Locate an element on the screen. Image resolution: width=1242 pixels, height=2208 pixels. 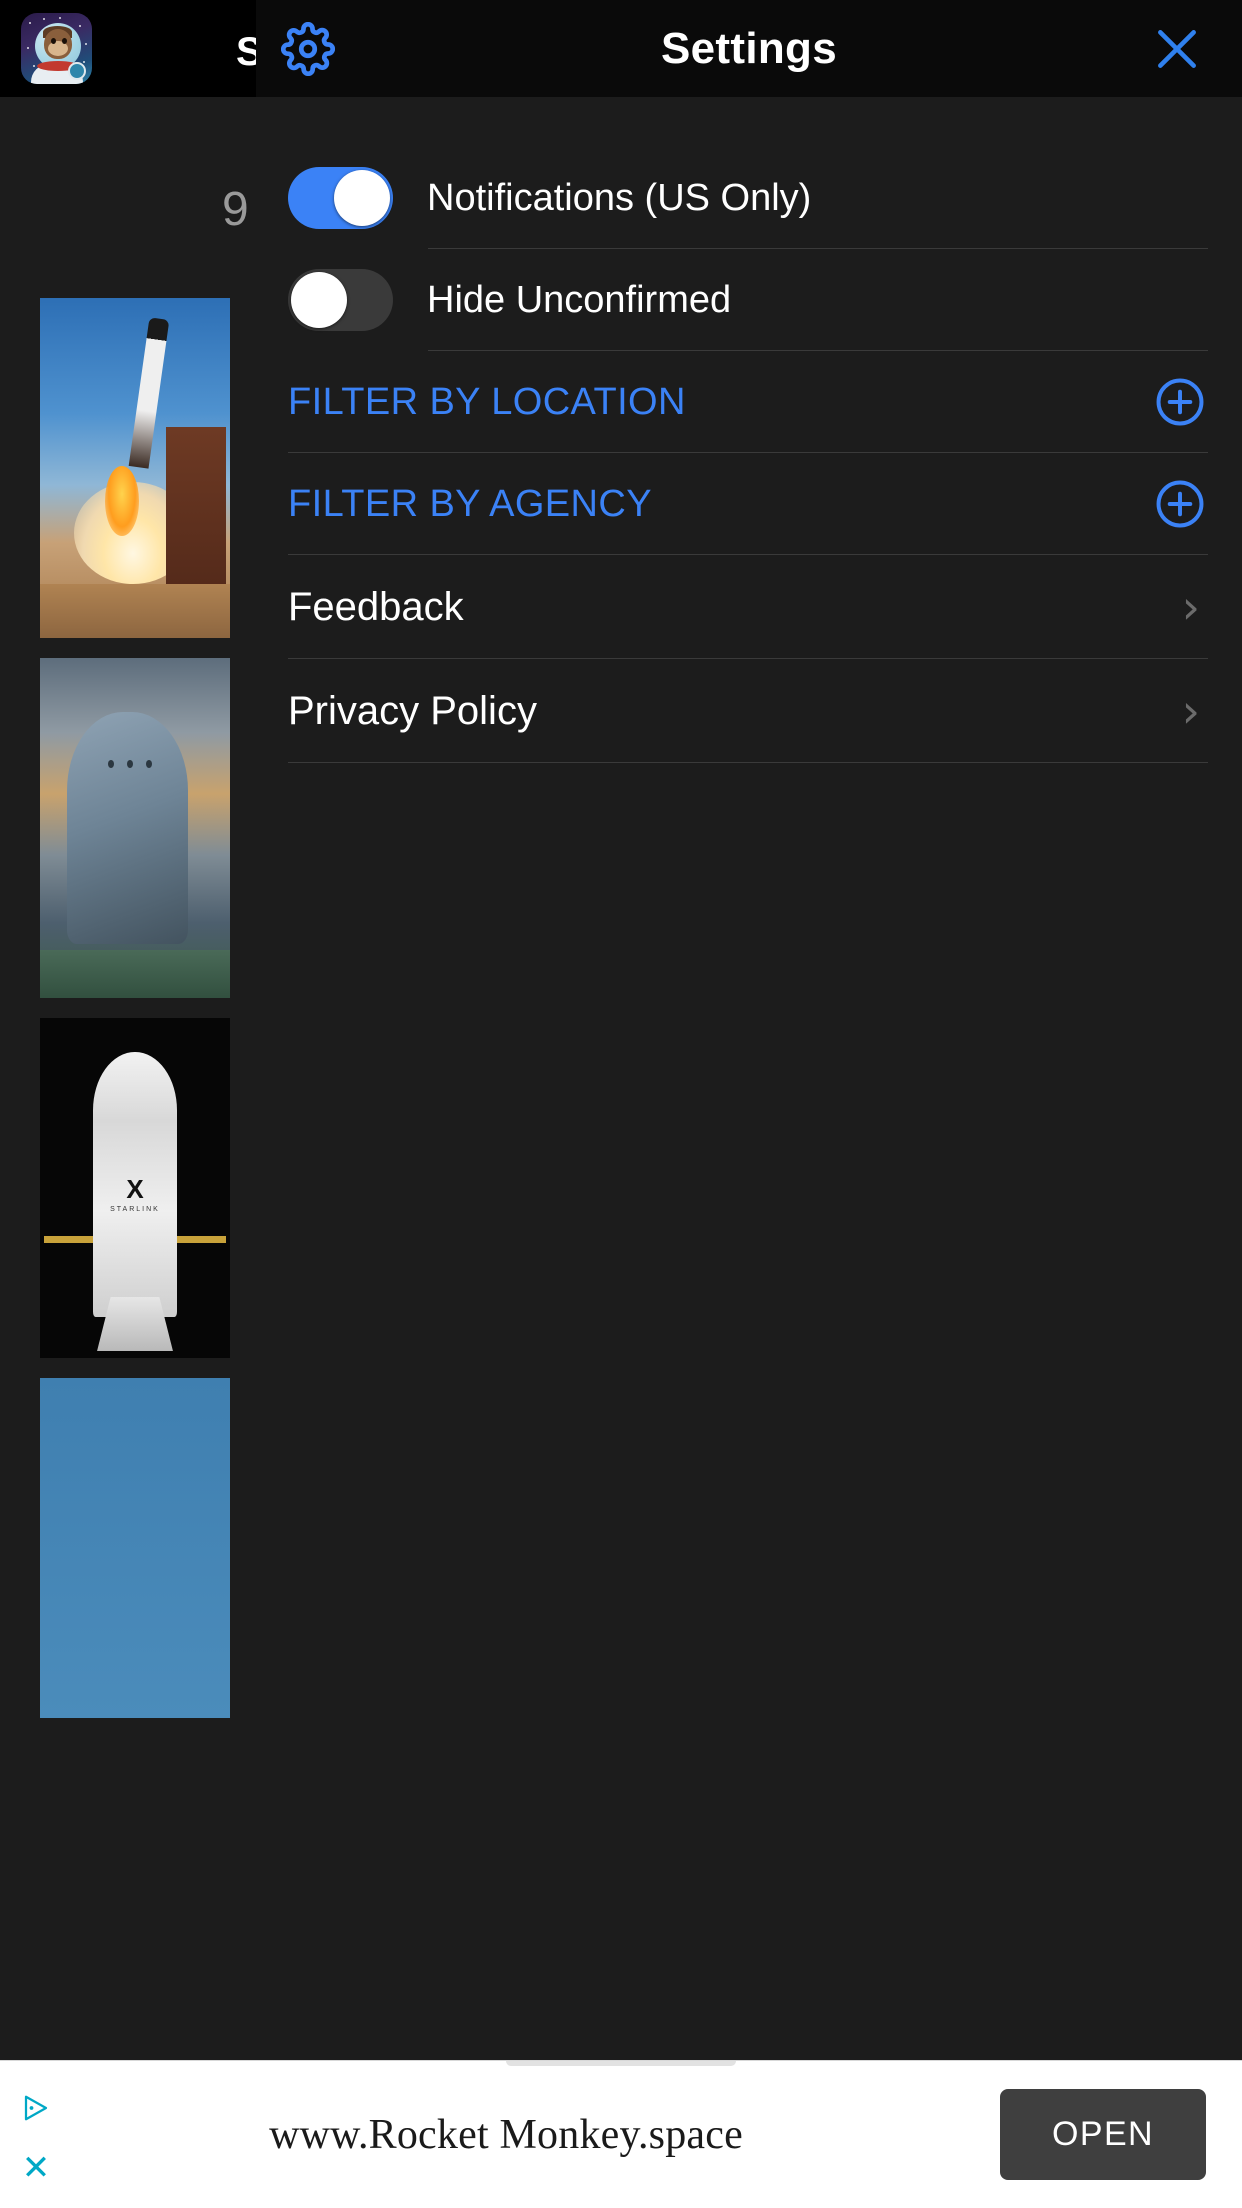
filter-label-agency: FILTER BY AGENCY is located at coordinates (470, 503).